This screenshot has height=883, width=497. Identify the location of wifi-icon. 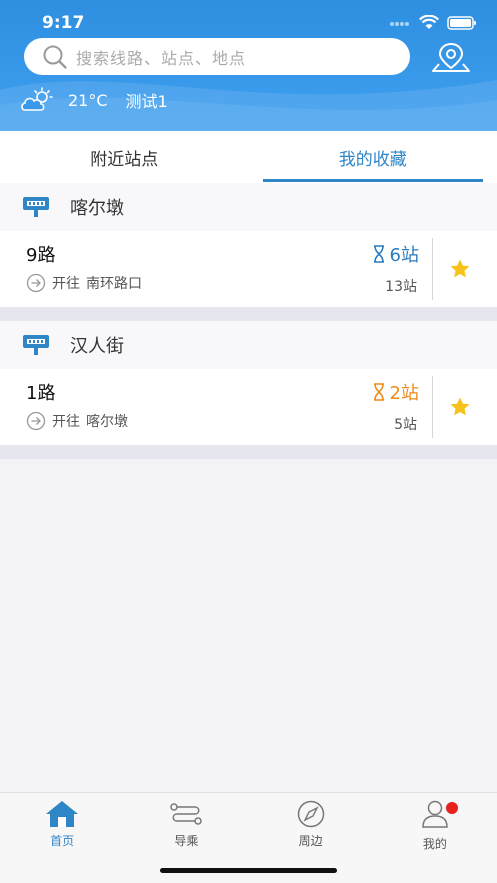
(429, 22).